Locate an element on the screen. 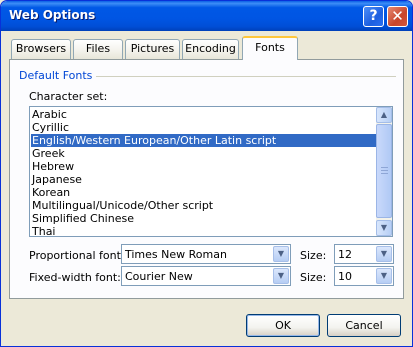 Image resolution: width=413 pixels, height=347 pixels. close-icon: ✕ is located at coordinates (397, 16).